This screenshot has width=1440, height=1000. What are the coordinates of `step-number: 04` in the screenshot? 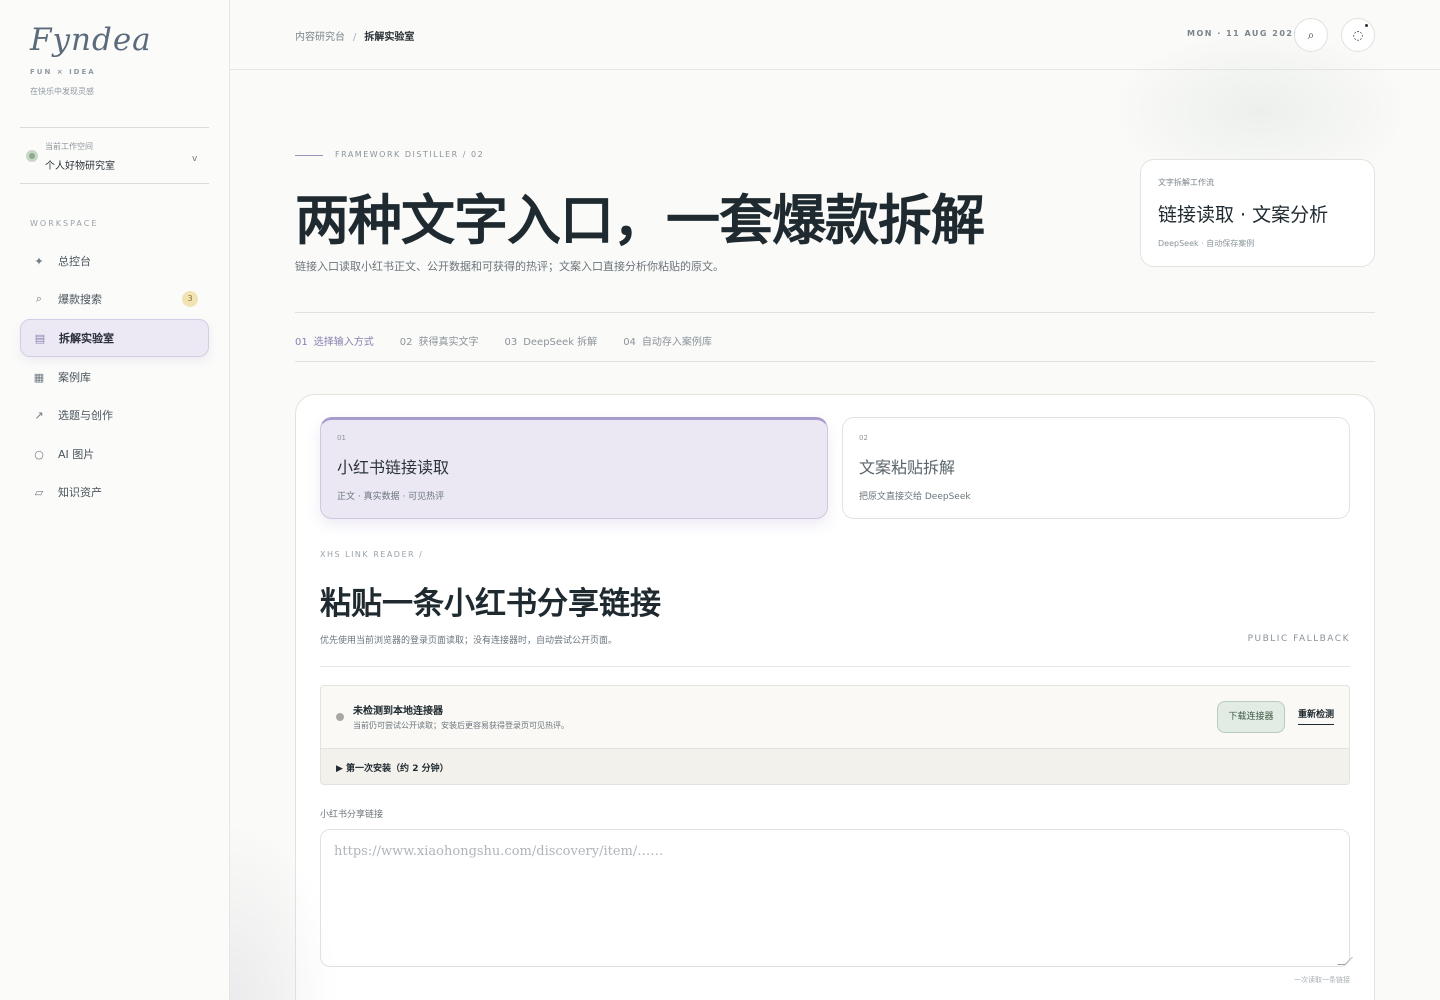 It's located at (629, 342).